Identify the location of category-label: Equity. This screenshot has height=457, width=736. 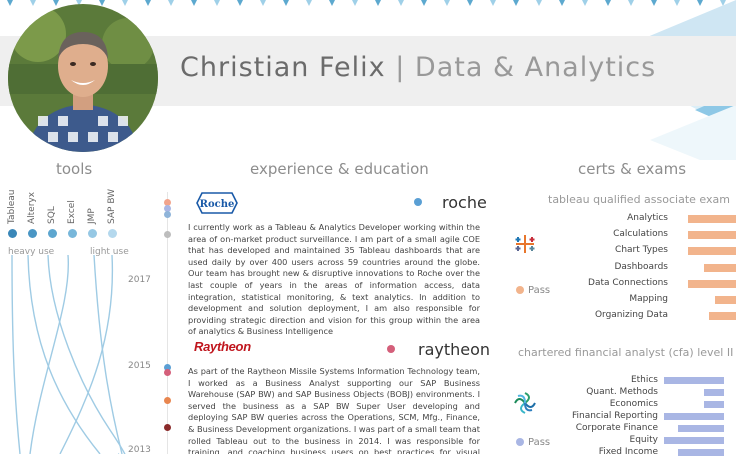
(643, 440).